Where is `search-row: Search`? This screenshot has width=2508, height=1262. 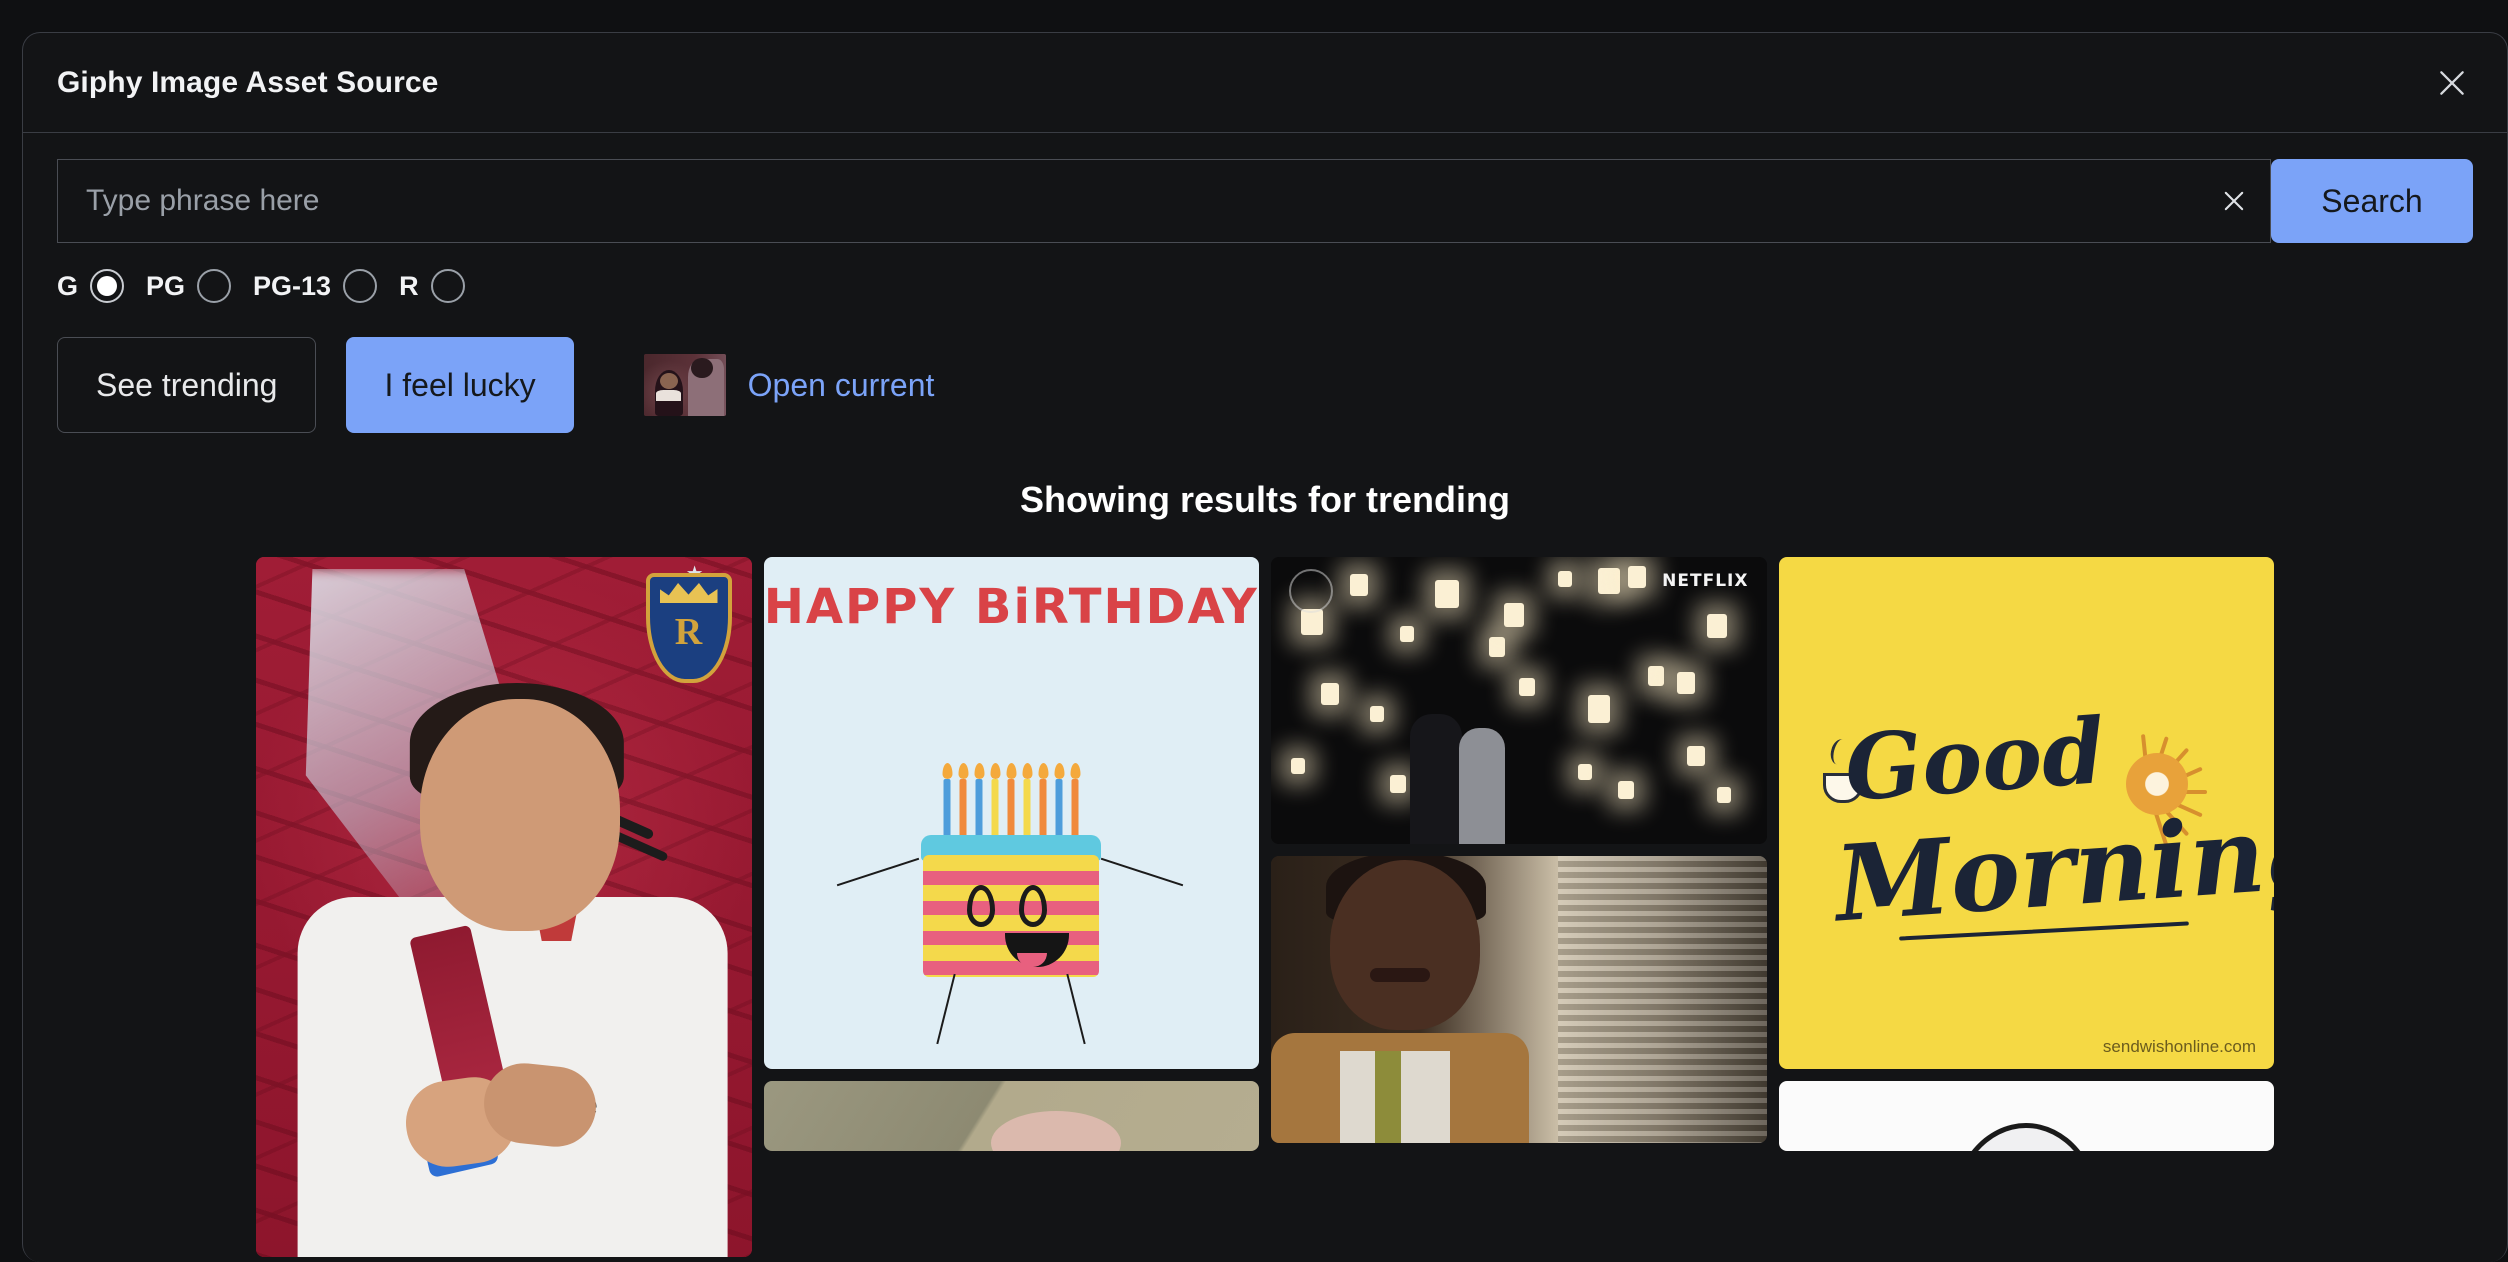 search-row: Search is located at coordinates (1265, 201).